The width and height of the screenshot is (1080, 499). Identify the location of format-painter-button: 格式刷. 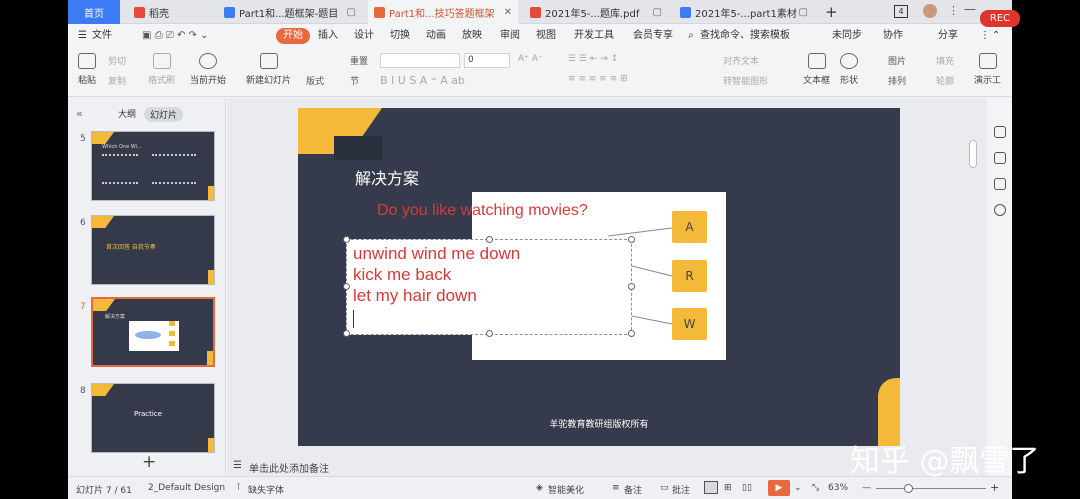
(161, 69).